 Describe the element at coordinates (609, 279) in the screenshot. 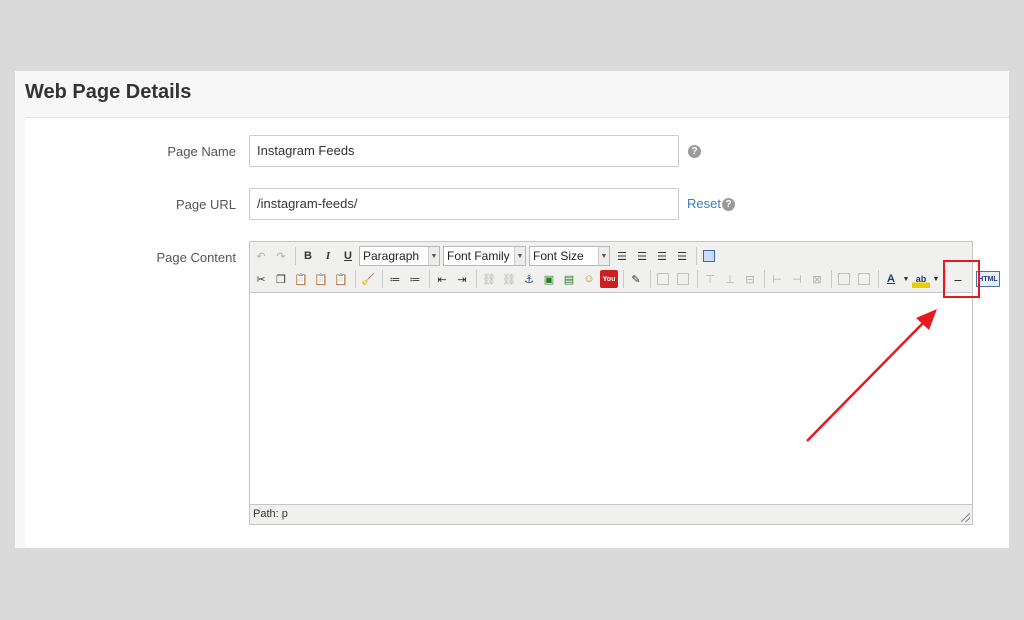

I see `youtube-icon: You` at that location.